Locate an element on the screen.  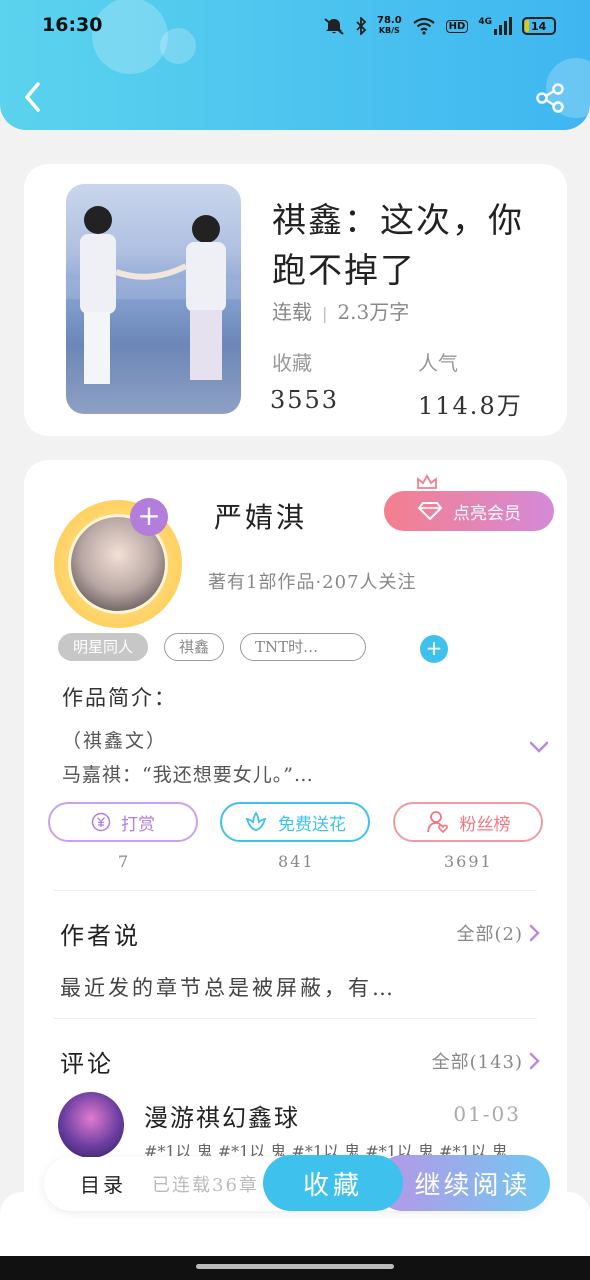
favorites-label: 收藏 is located at coordinates (292, 363).